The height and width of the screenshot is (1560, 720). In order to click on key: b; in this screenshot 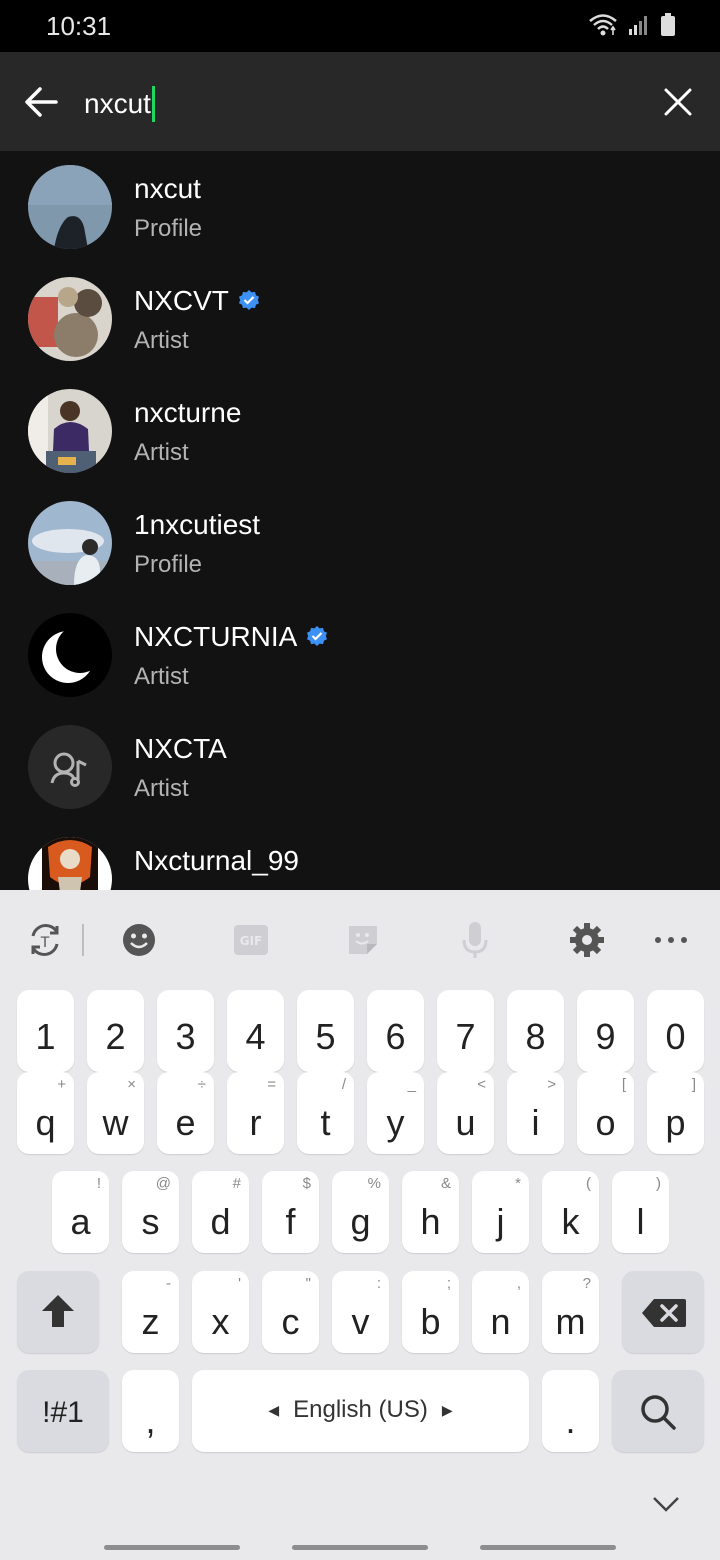, I will do `click(430, 1312)`.